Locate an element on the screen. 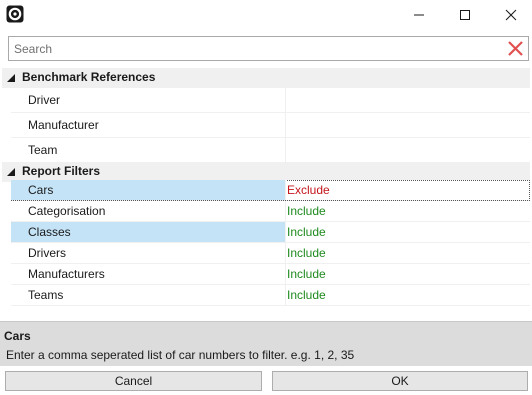 The image size is (532, 395). maximize-icon is located at coordinates (465, 15).